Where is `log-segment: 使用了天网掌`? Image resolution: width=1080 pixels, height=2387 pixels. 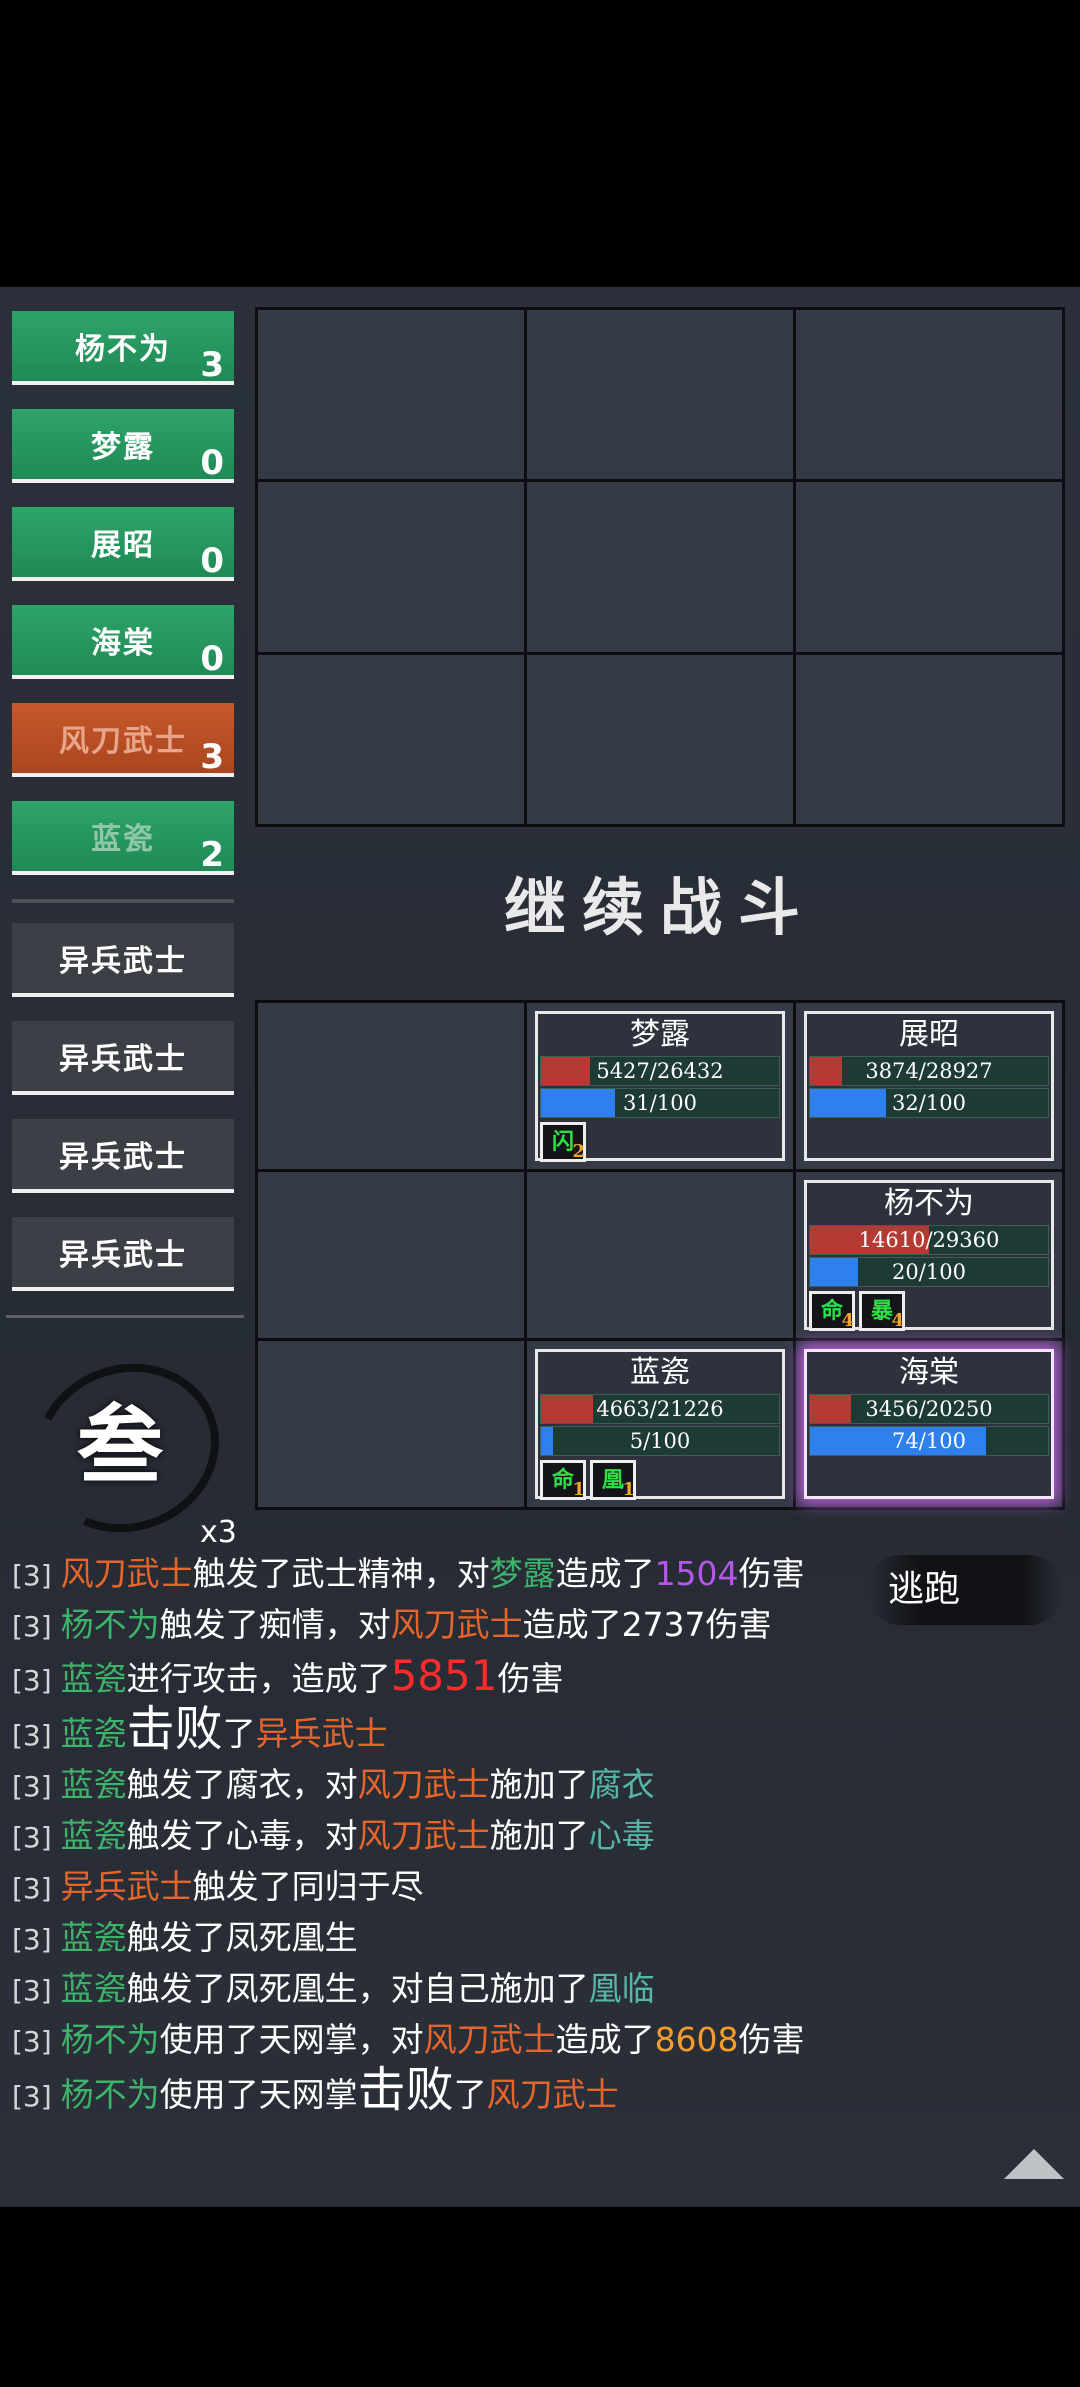
log-segment: 使用了天网掌 is located at coordinates (258, 2094).